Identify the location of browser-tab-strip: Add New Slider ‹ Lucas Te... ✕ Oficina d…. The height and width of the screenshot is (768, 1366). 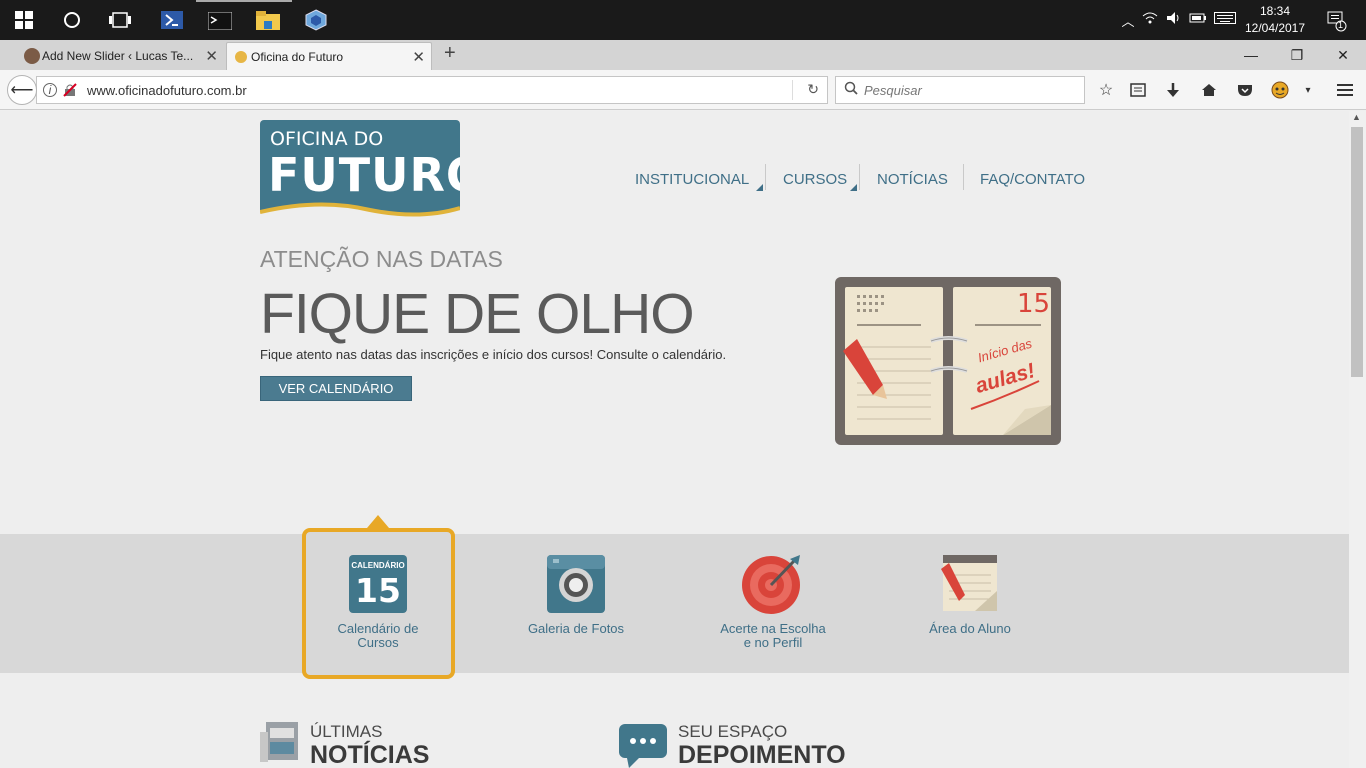
(683, 55).